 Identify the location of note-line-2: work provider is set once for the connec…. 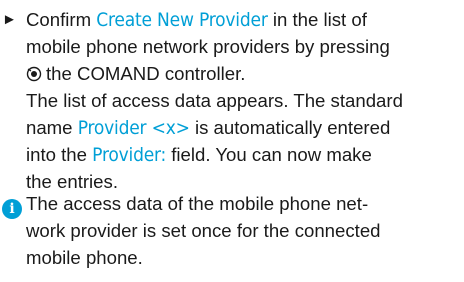
(203, 230).